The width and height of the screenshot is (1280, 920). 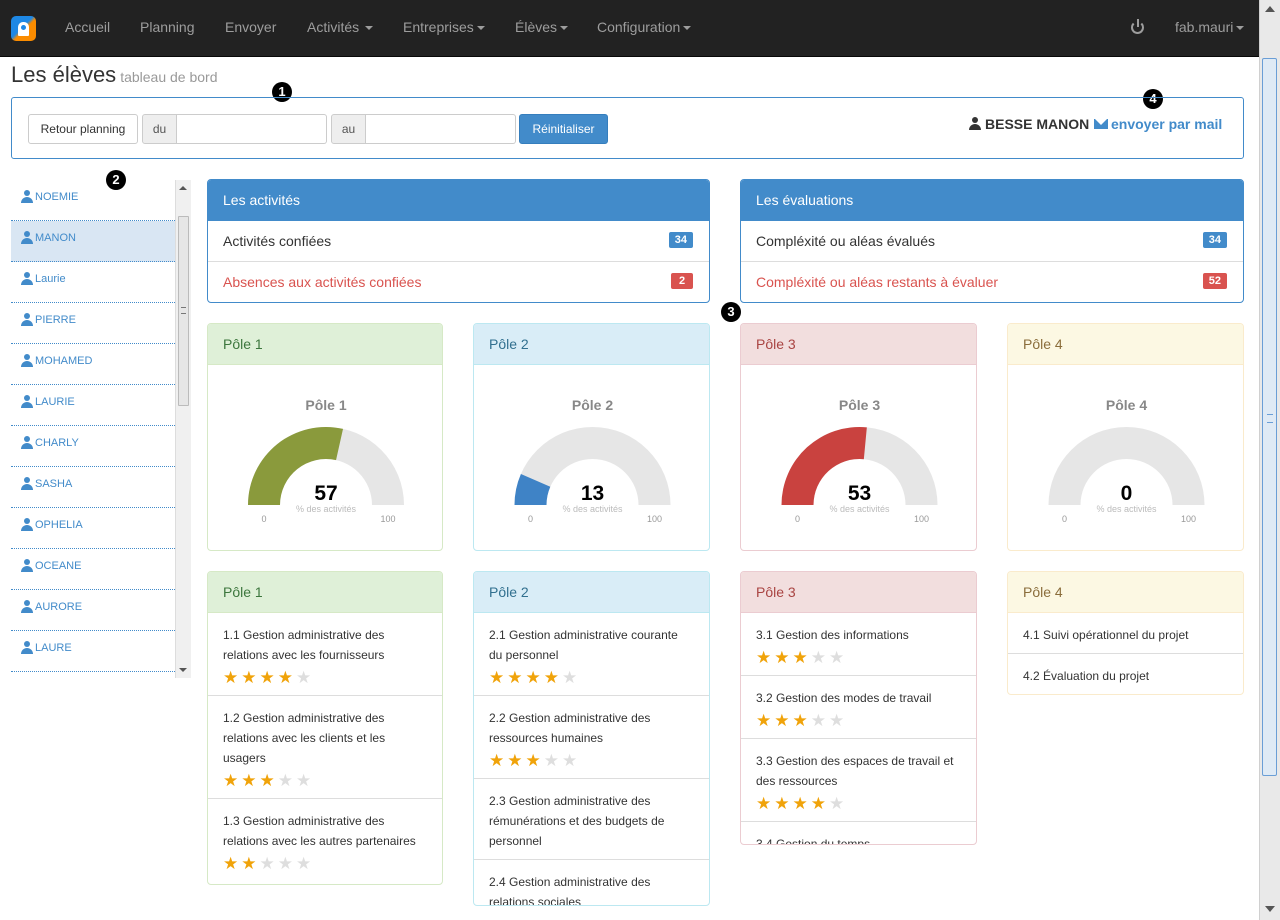 I want to click on window-scrollbar, so click(x=1269, y=460).